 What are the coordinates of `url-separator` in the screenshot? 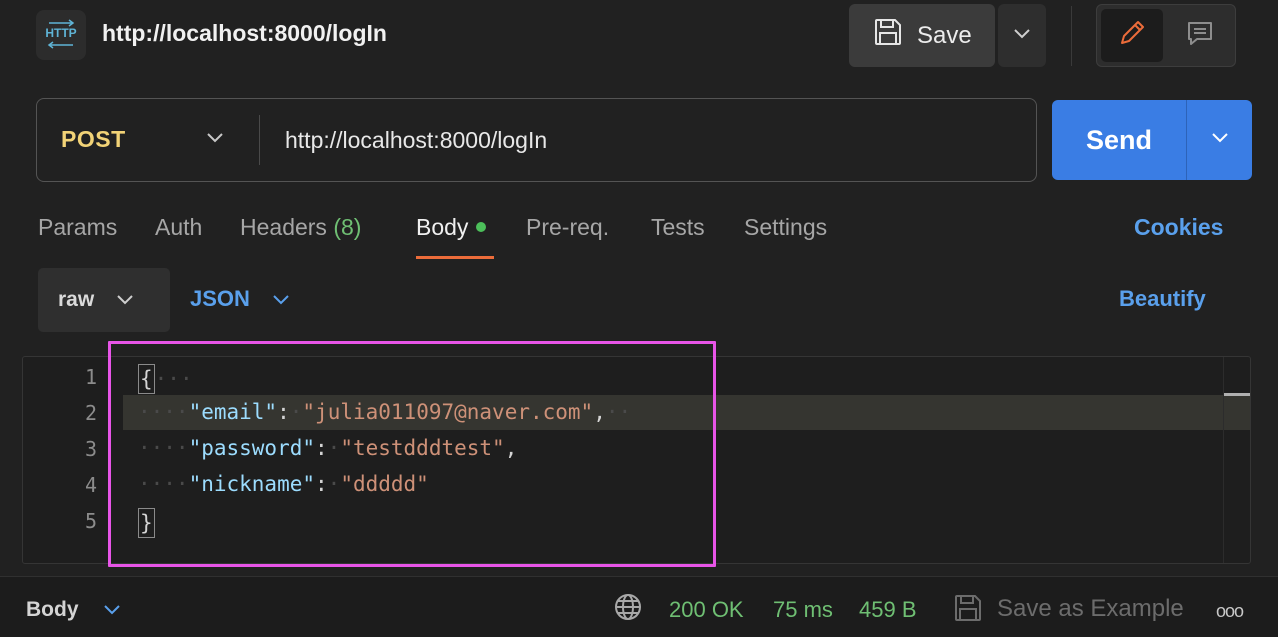 It's located at (259, 140).